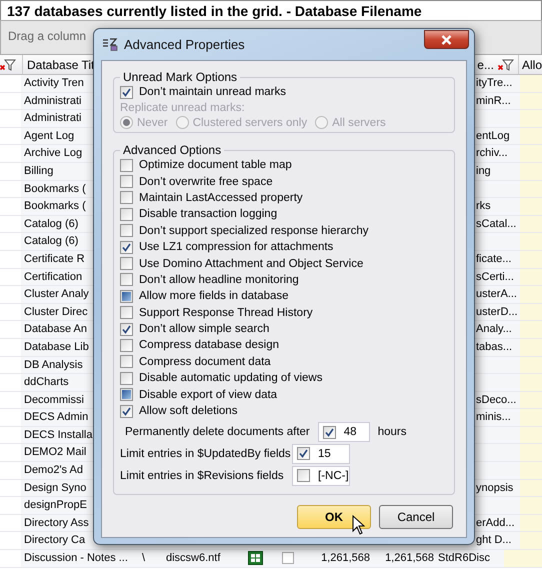 The image size is (542, 586). What do you see at coordinates (236, 247) in the screenshot?
I see `checkbox-label: Use LZ1 compression for attachments` at bounding box center [236, 247].